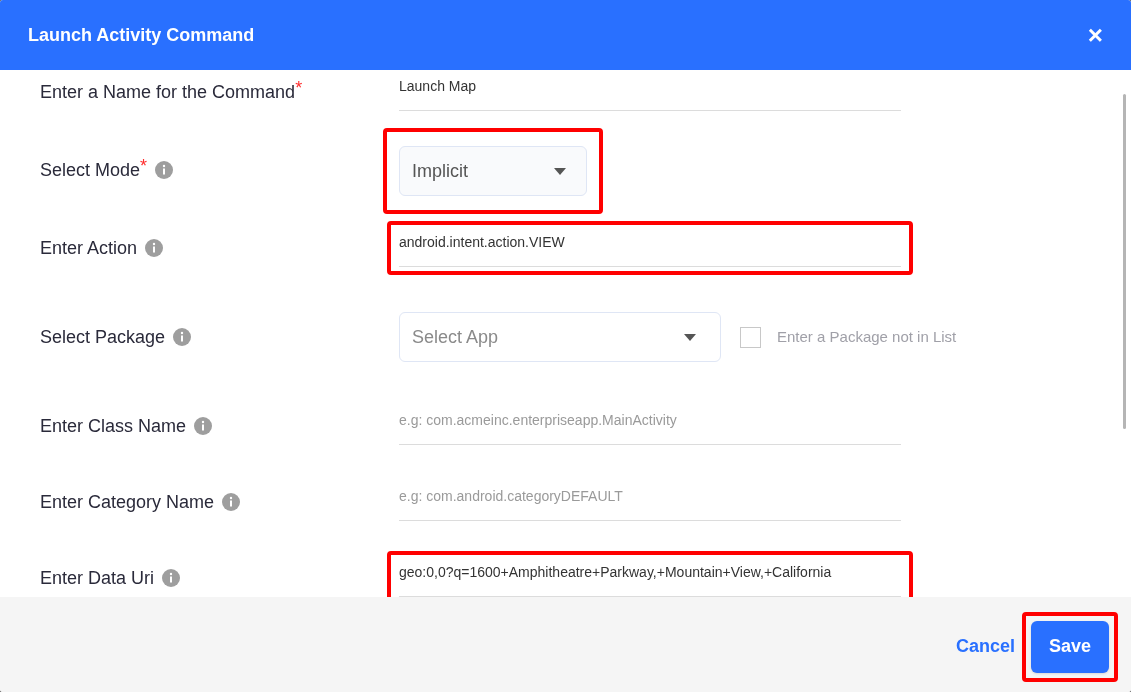 The image size is (1131, 692). I want to click on cancel-button: Cancel, so click(985, 646).